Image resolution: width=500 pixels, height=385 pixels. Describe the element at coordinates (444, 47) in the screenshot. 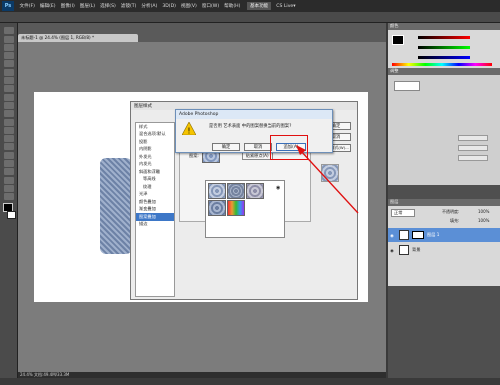

I see `green-slider` at that location.